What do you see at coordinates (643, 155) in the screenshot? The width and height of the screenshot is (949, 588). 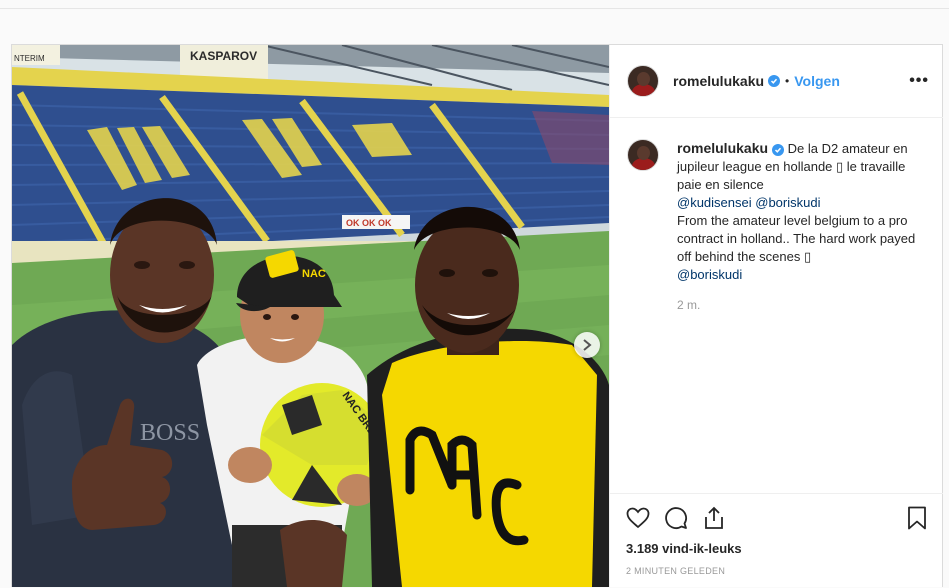 I see `caption-avatar` at bounding box center [643, 155].